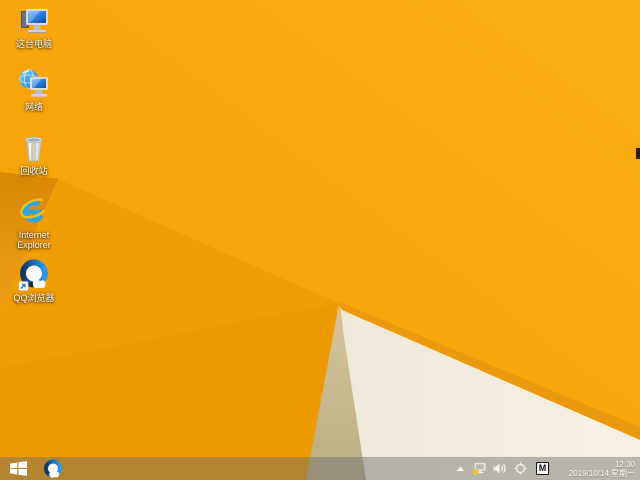  I want to click on show-hidden-icons-button, so click(460, 469).